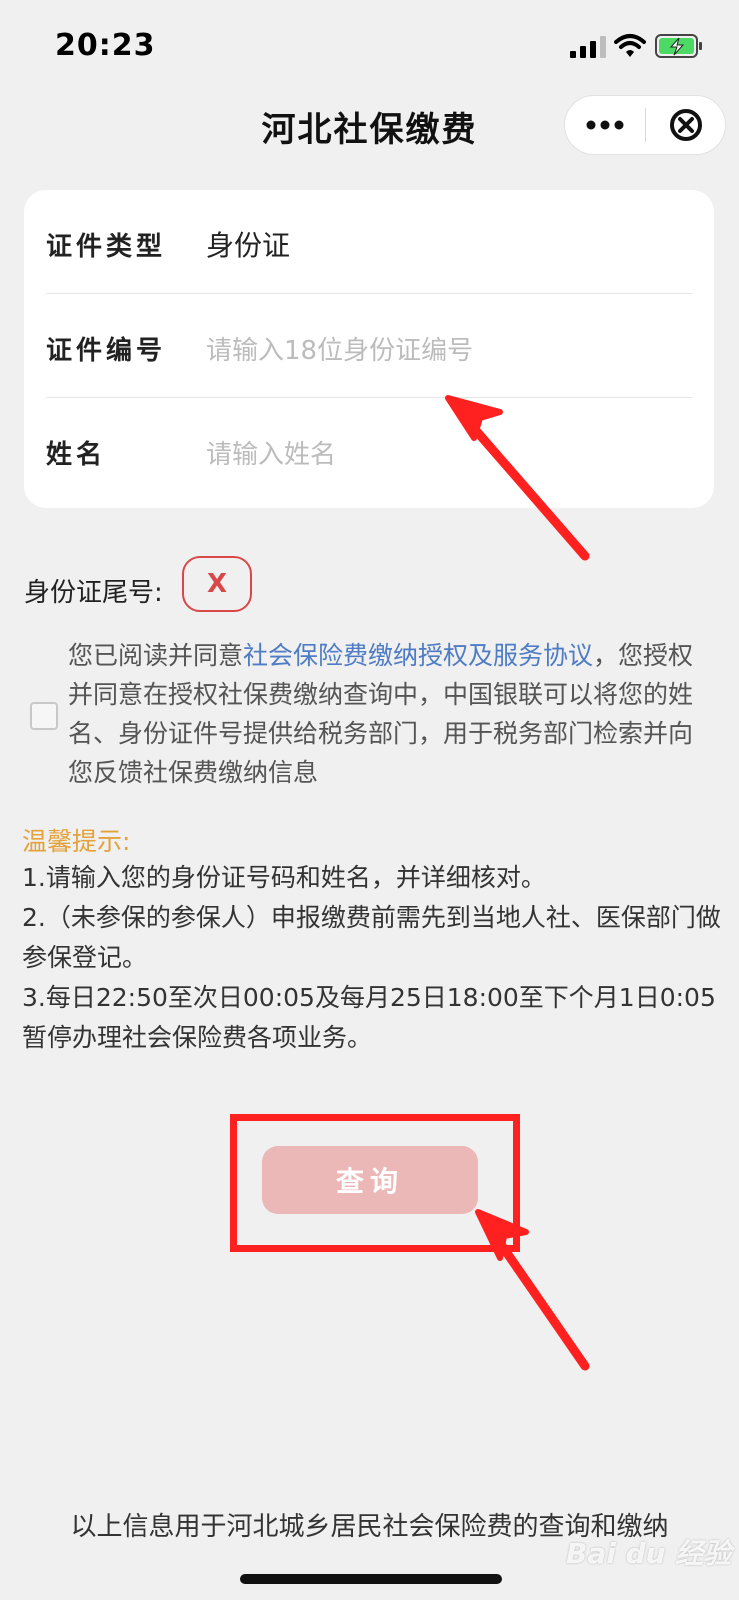  Describe the element at coordinates (284, 877) in the screenshot. I see `tip-item: 1.请输入您的身份证号码和姓名，并详细核对。` at that location.